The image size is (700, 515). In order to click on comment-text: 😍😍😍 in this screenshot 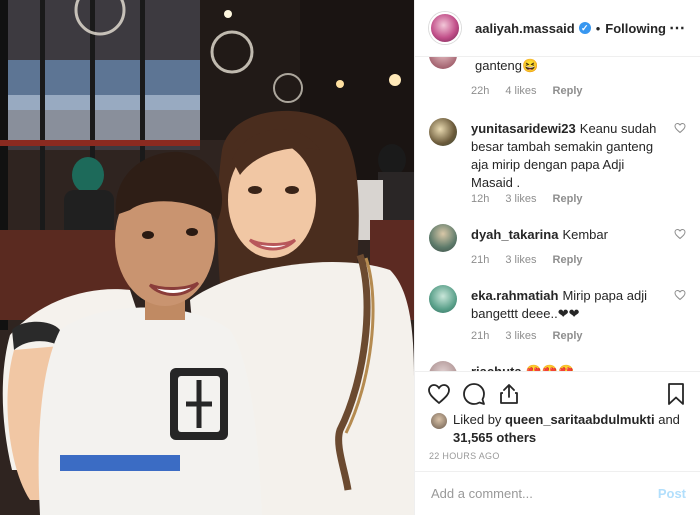, I will do `click(550, 367)`.